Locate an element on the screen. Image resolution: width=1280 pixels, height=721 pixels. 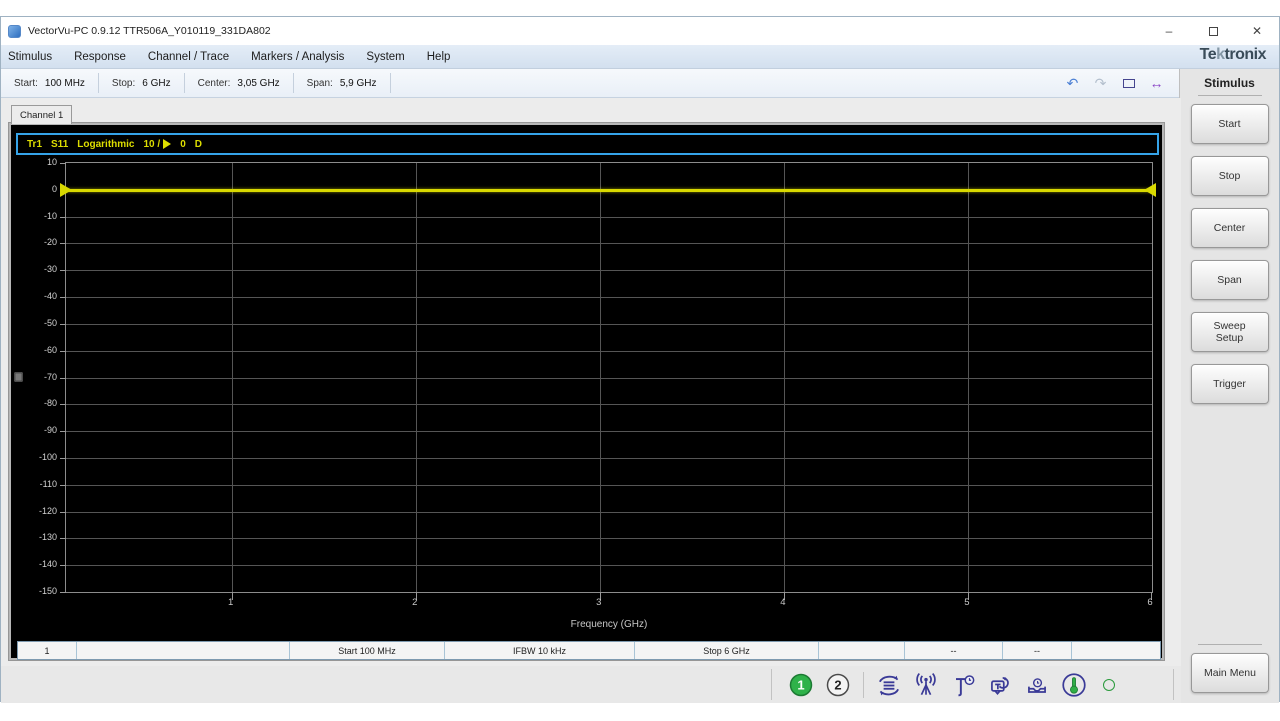
zoom-window-icon is located at coordinates (1128, 83).